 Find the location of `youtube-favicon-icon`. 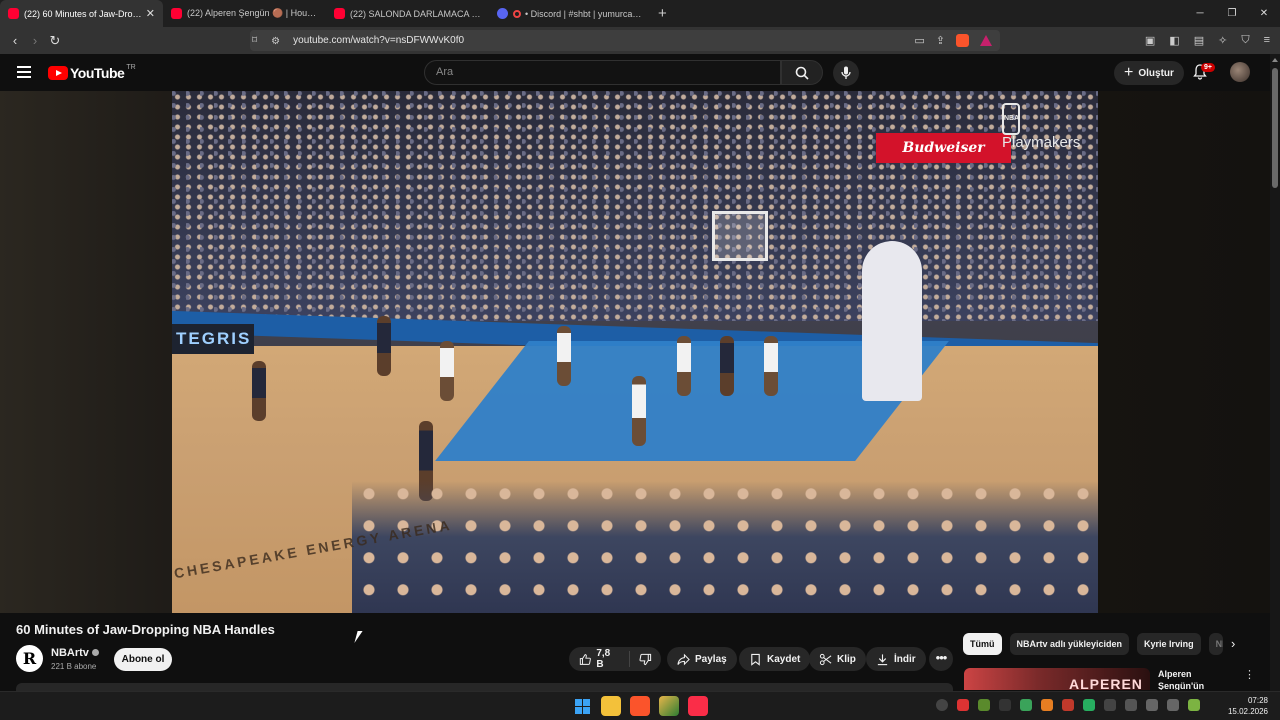

youtube-favicon-icon is located at coordinates (339, 13).